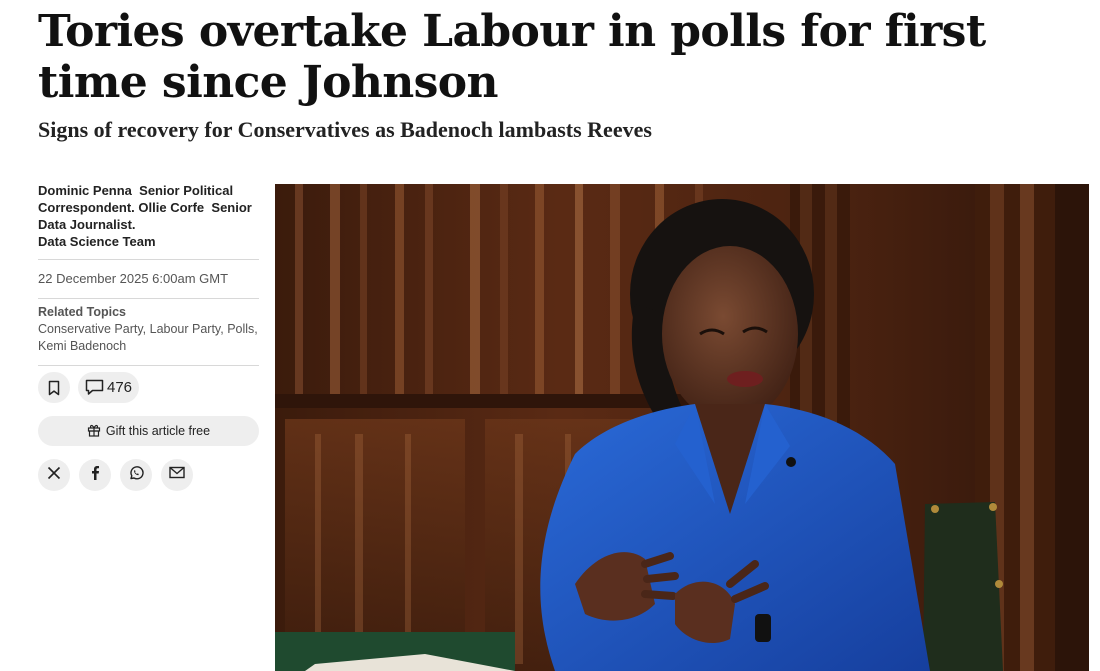  I want to click on author-name: Dominic Penna, so click(85, 190).